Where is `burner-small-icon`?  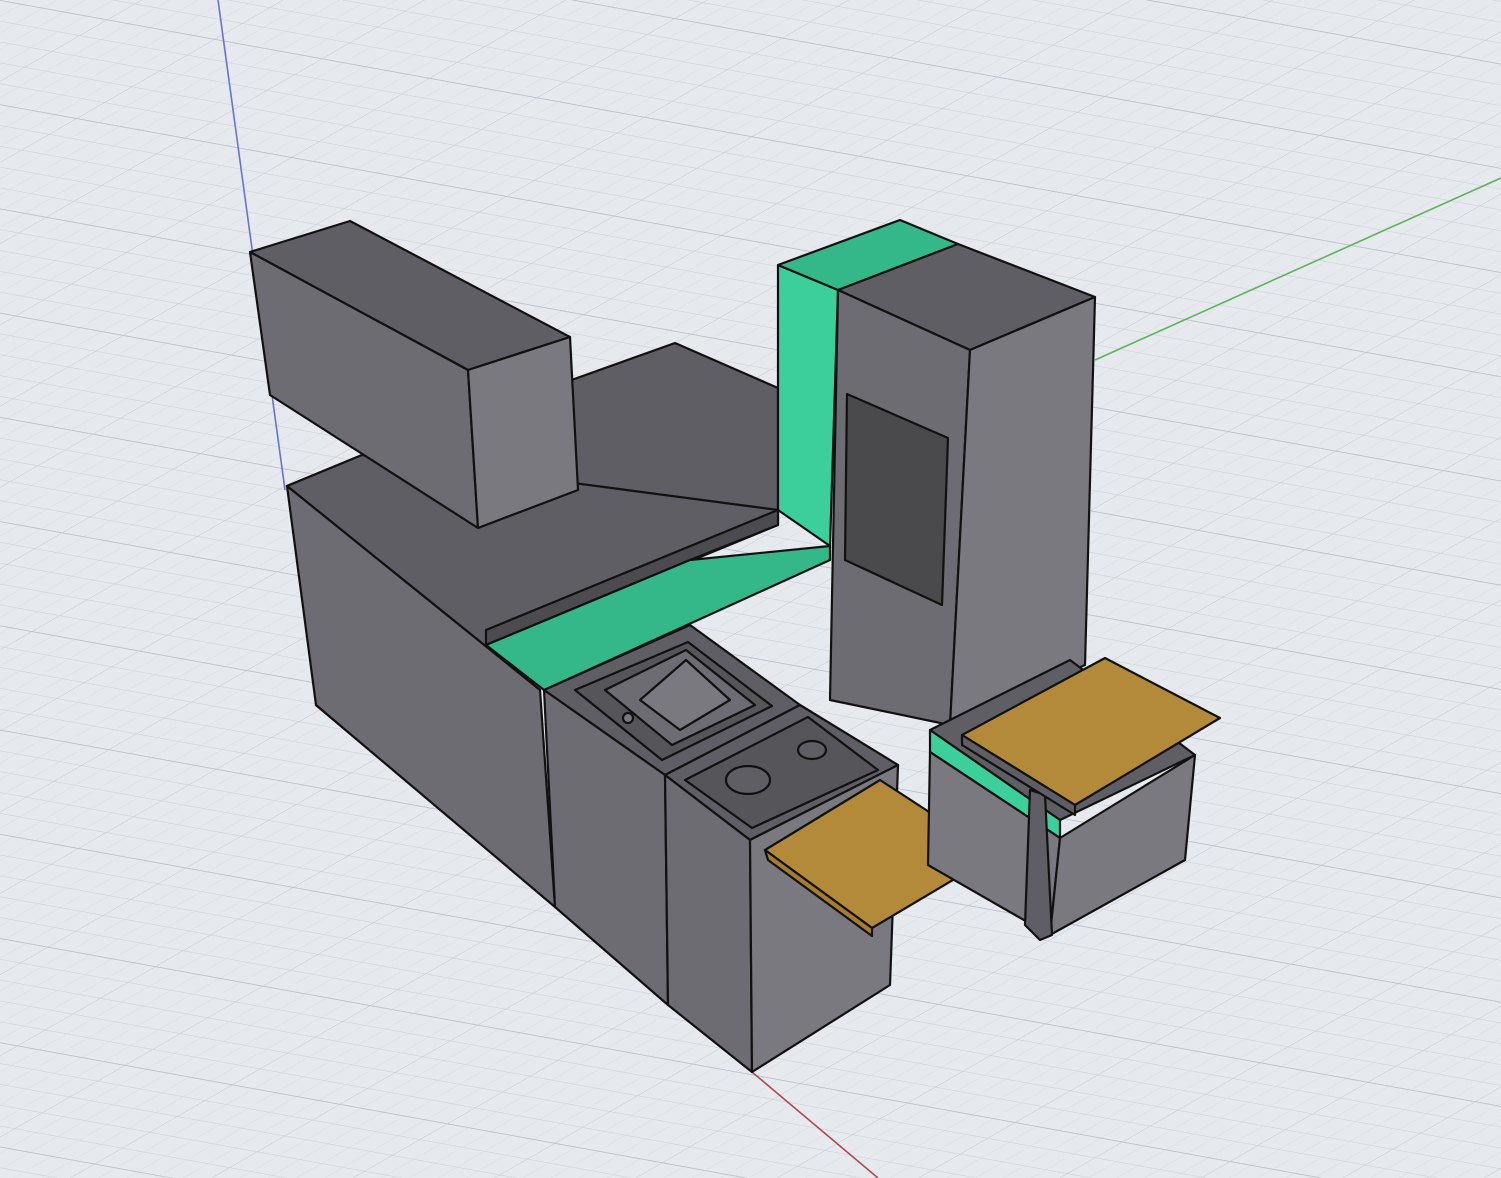
burner-small-icon is located at coordinates (812, 750).